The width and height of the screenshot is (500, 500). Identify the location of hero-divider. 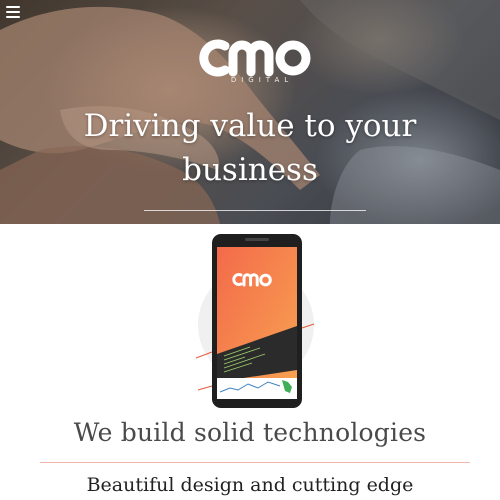
(255, 210).